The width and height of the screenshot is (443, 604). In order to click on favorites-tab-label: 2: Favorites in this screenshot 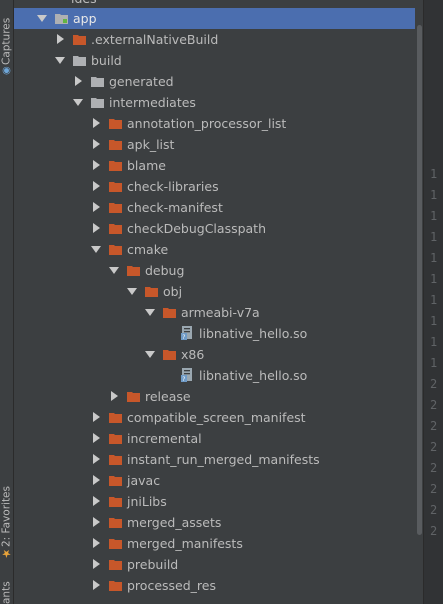, I will do `click(6, 516)`.